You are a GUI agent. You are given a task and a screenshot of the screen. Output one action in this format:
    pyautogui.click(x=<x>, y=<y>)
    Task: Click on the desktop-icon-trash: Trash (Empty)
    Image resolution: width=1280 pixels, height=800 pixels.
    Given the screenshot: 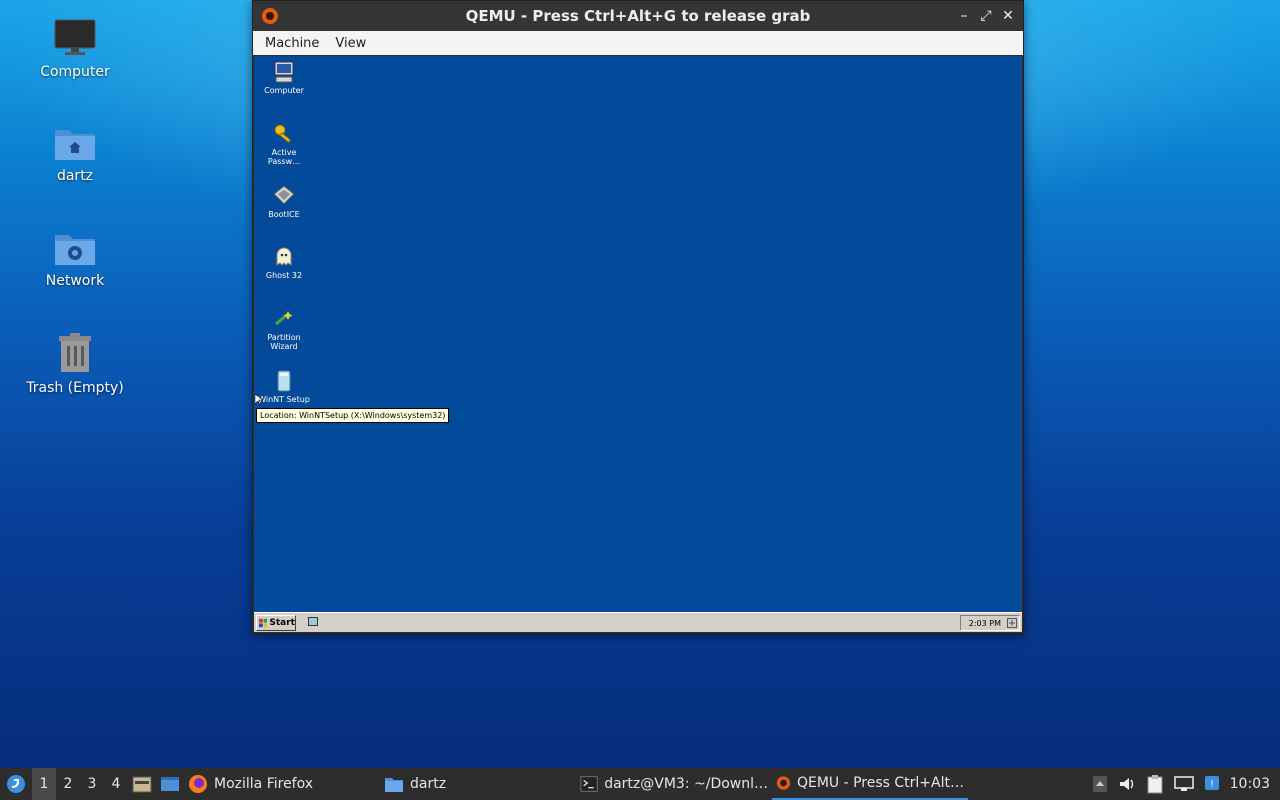 What is the action you would take?
    pyautogui.click(x=75, y=364)
    